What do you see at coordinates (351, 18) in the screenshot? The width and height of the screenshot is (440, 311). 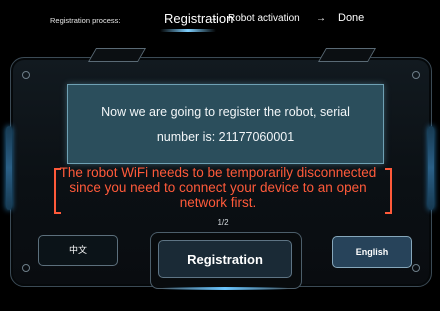 I see `step-done: Done` at bounding box center [351, 18].